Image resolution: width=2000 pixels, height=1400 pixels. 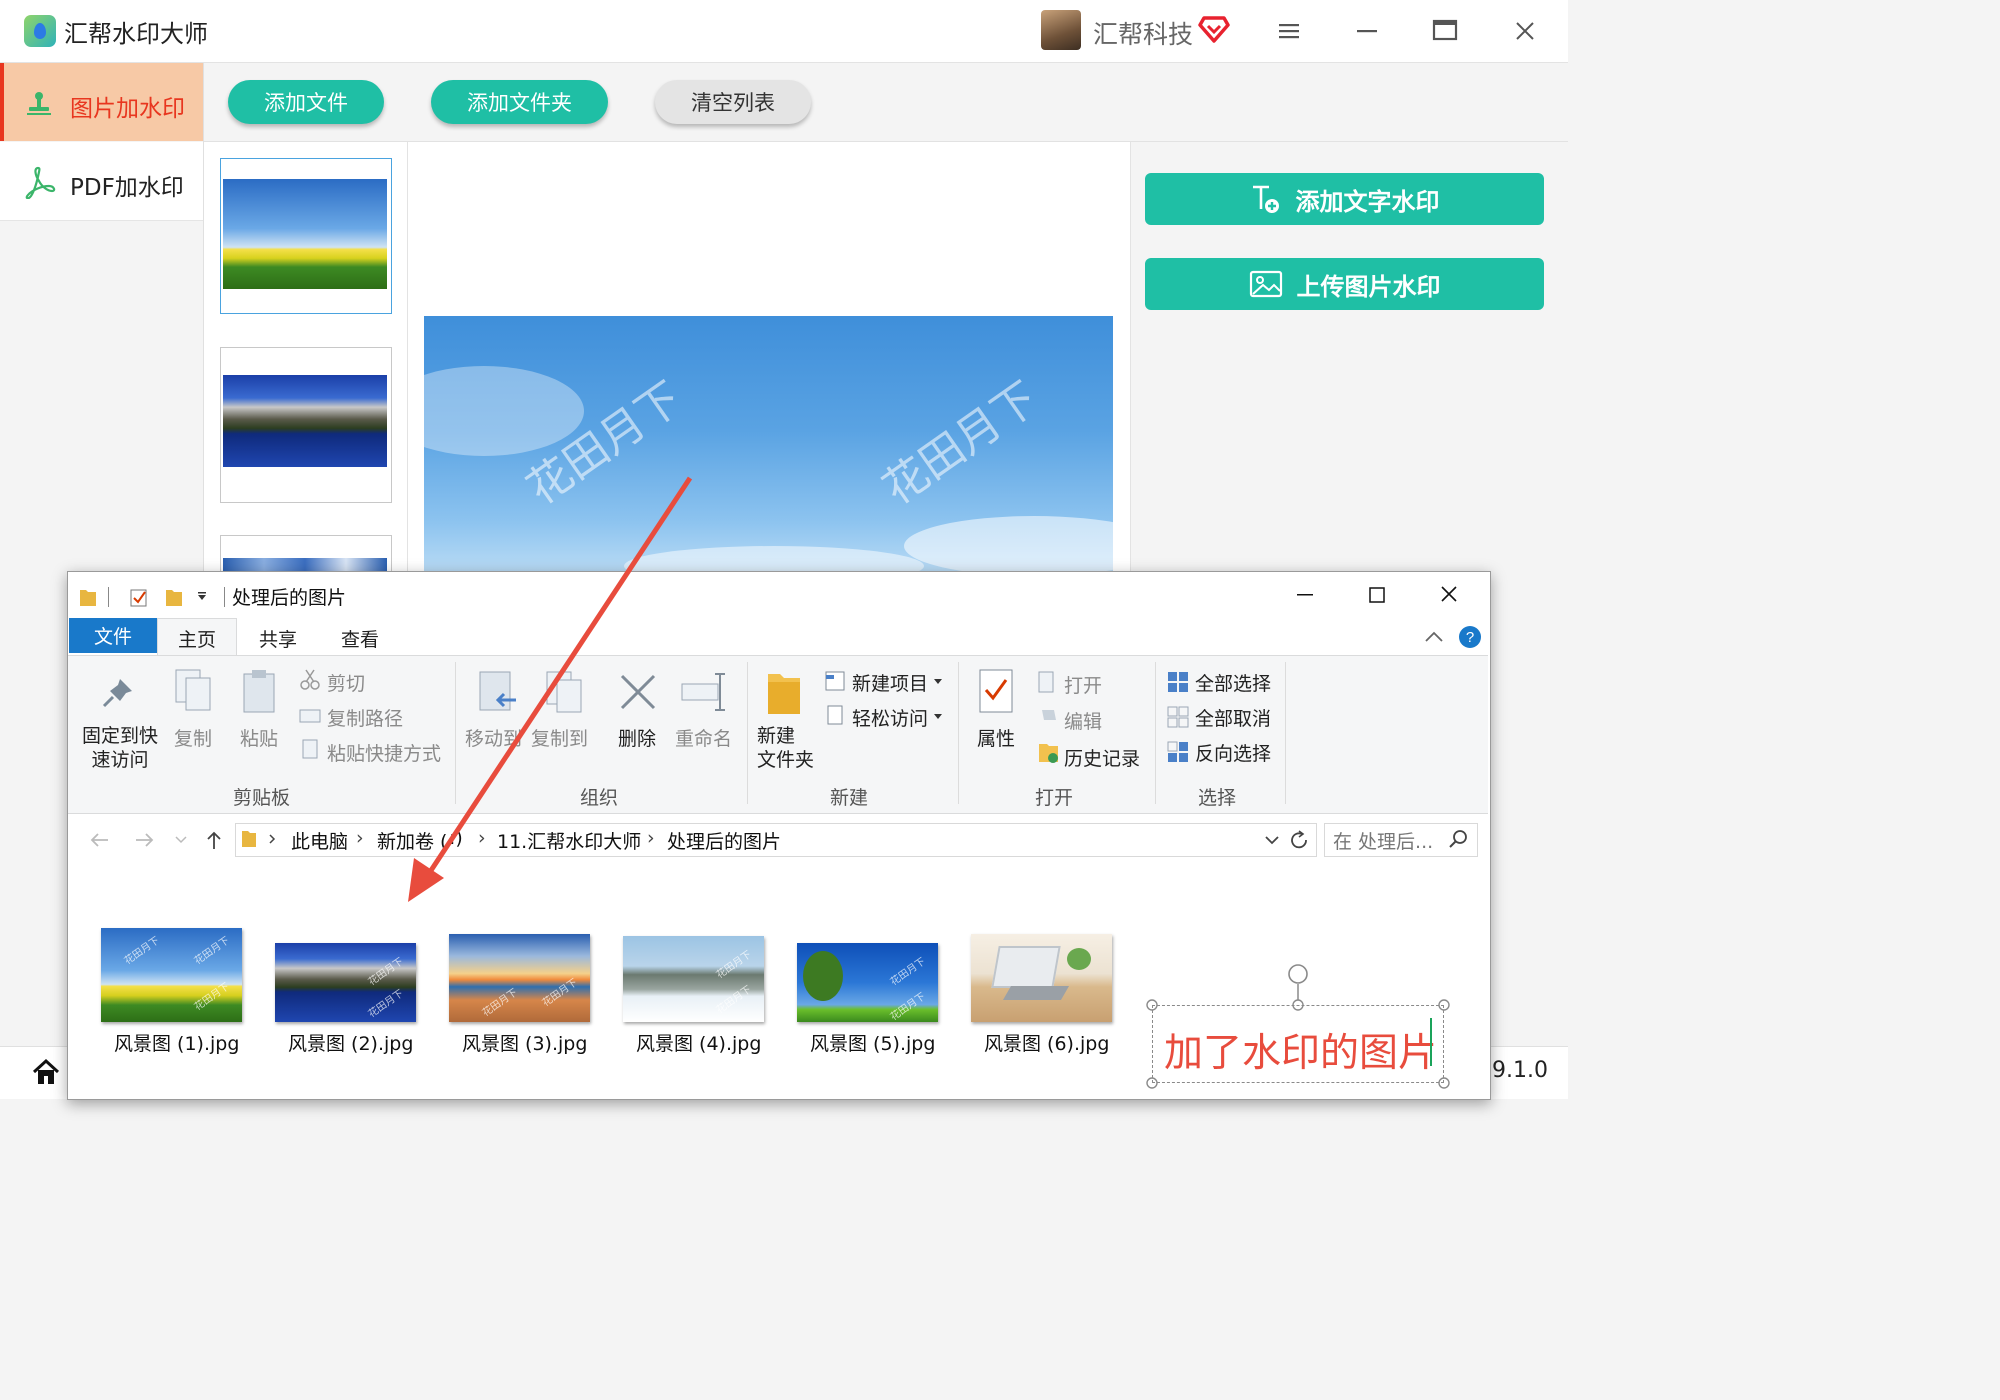 What do you see at coordinates (306, 102) in the screenshot?
I see `add-file-button: 添加文件` at bounding box center [306, 102].